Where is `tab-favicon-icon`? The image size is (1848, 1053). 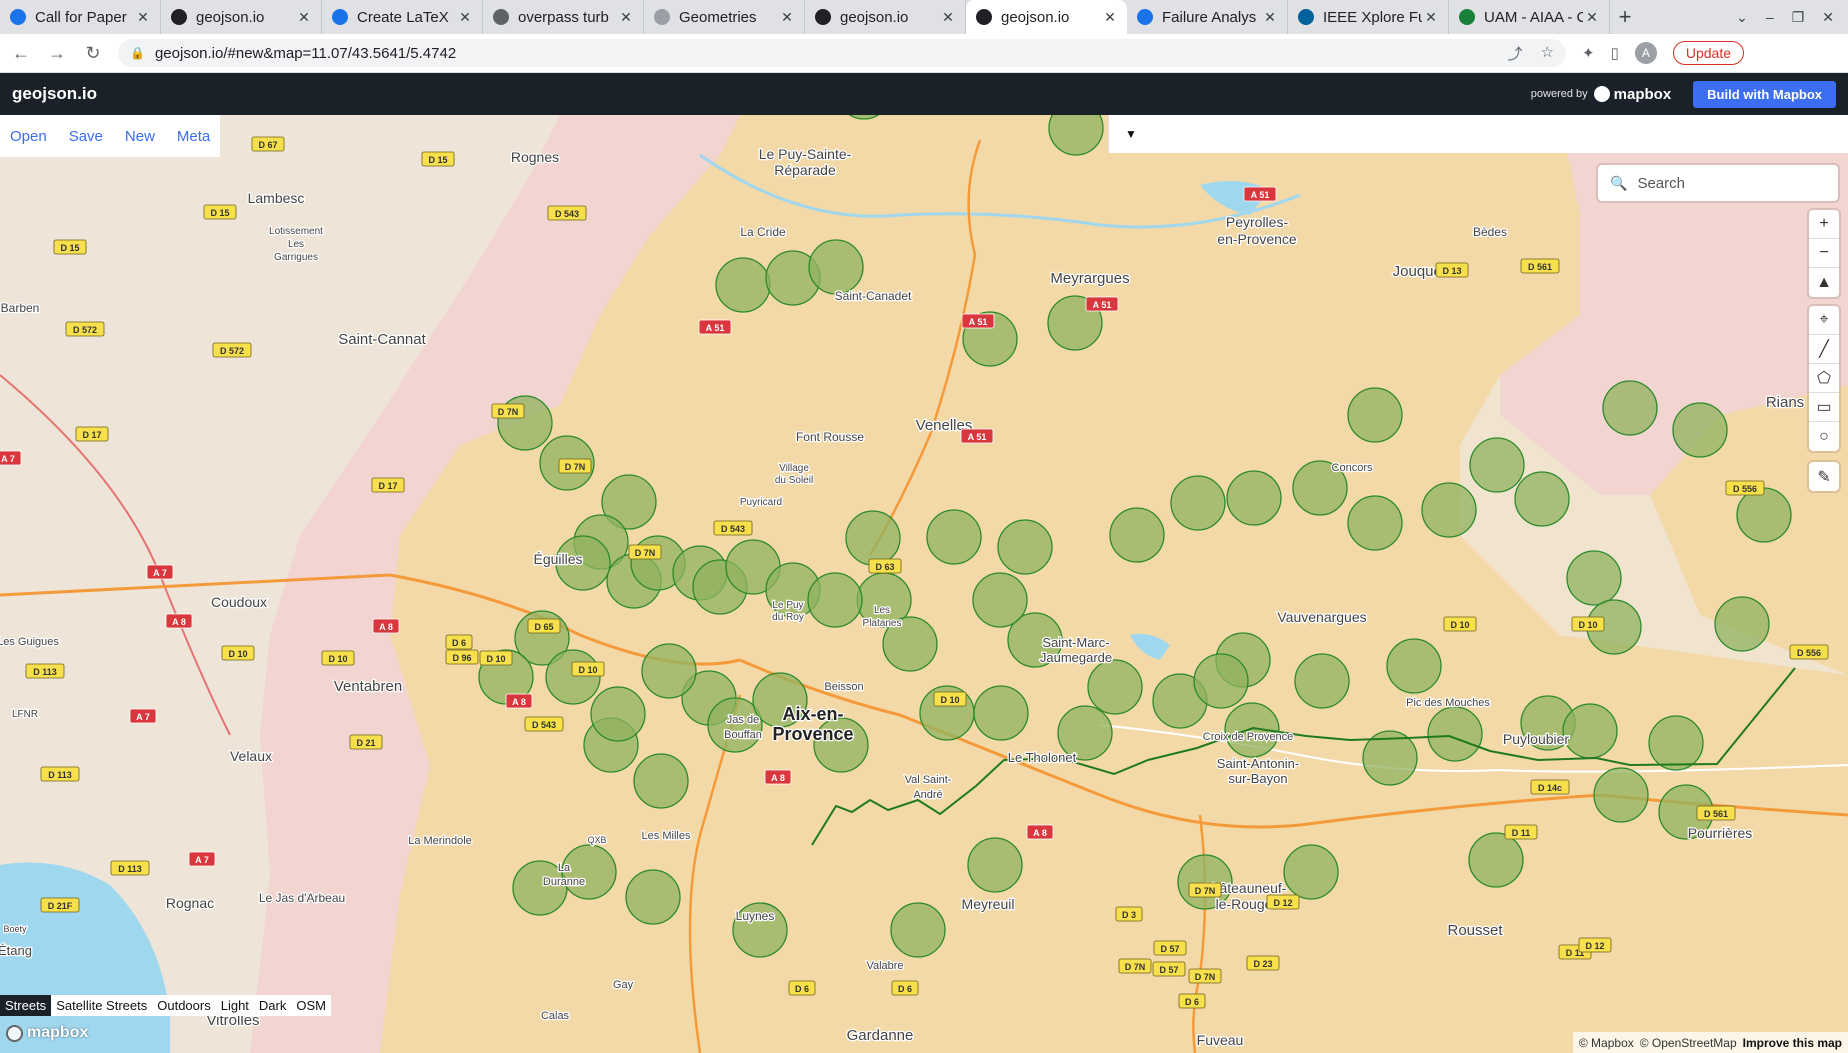
tab-favicon-icon is located at coordinates (662, 17).